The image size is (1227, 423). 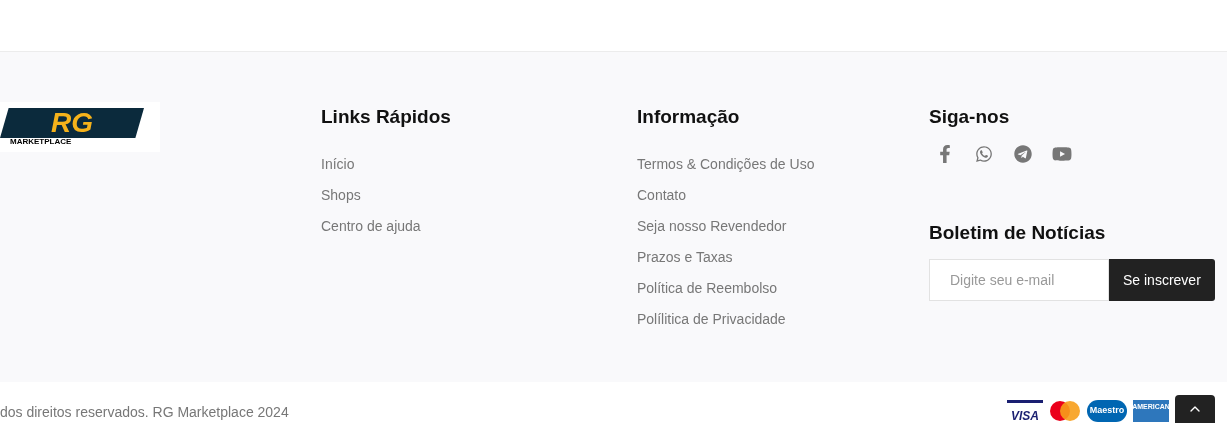 What do you see at coordinates (1162, 280) in the screenshot?
I see `subscribe-button: Se inscrever` at bounding box center [1162, 280].